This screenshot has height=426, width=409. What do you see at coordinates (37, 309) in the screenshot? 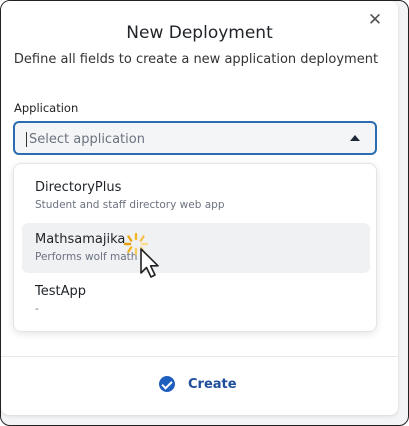
I see `option-description: -` at bounding box center [37, 309].